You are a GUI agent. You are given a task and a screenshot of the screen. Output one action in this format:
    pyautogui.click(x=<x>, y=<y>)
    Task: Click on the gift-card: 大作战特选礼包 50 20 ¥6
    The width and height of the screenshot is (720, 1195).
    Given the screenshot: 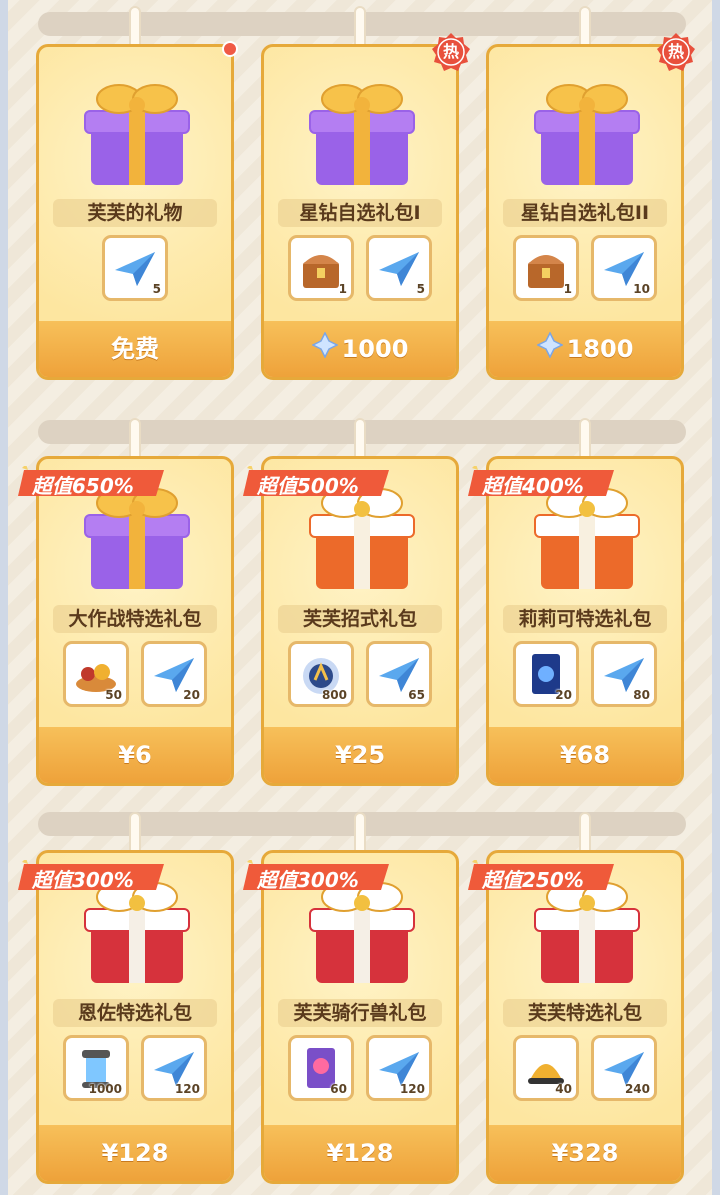 What is the action you would take?
    pyautogui.click(x=135, y=621)
    